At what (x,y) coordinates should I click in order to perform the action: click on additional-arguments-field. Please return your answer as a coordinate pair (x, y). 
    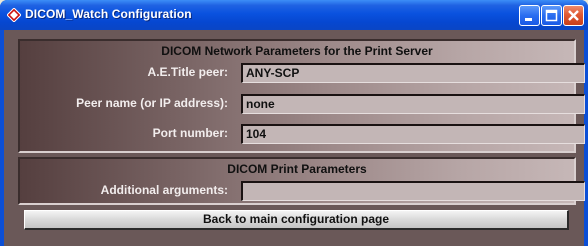
    Looking at the image, I should click on (413, 191).